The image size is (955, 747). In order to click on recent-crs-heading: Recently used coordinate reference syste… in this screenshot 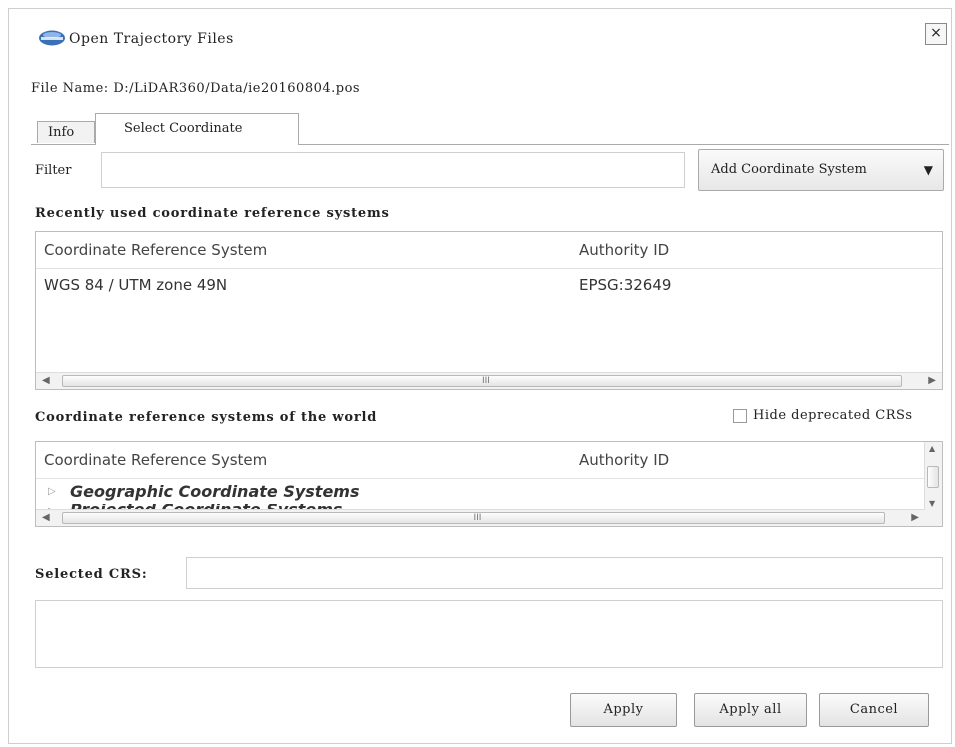, I will do `click(212, 213)`.